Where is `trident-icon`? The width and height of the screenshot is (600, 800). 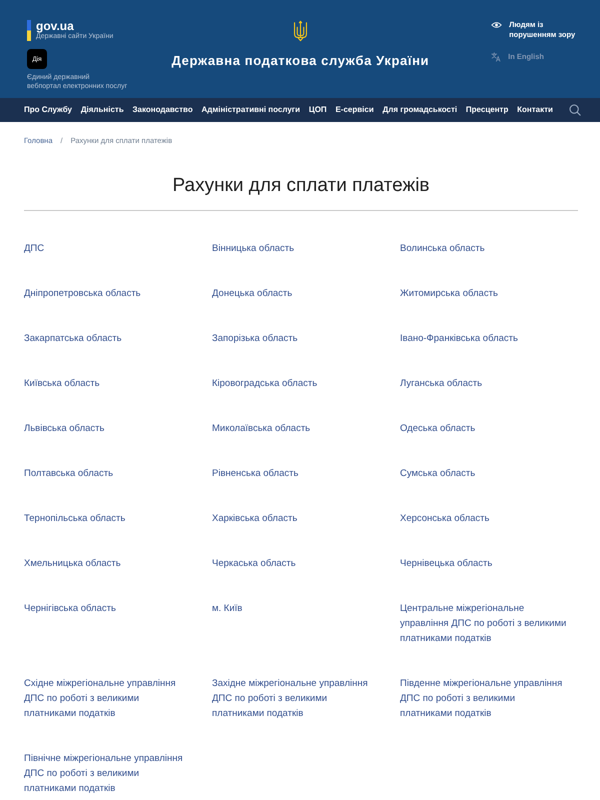
trident-icon is located at coordinates (300, 31).